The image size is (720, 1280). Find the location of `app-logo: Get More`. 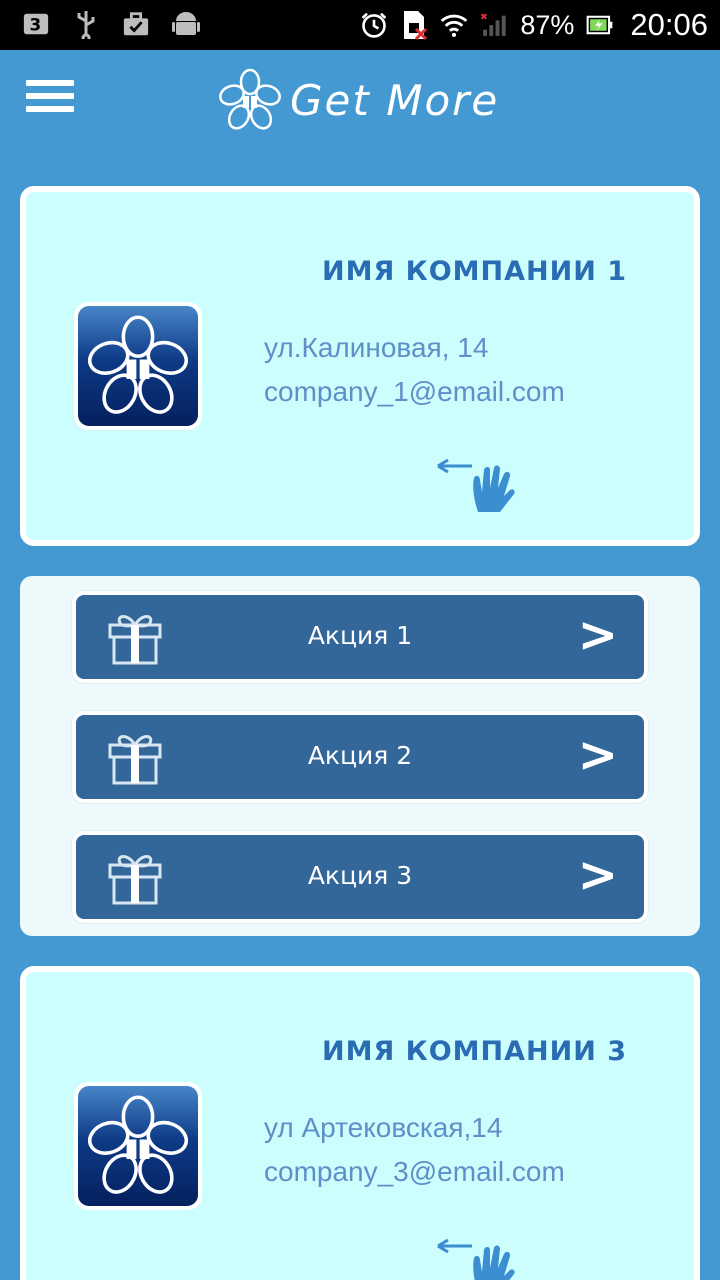

app-logo: Get More is located at coordinates (358, 100).